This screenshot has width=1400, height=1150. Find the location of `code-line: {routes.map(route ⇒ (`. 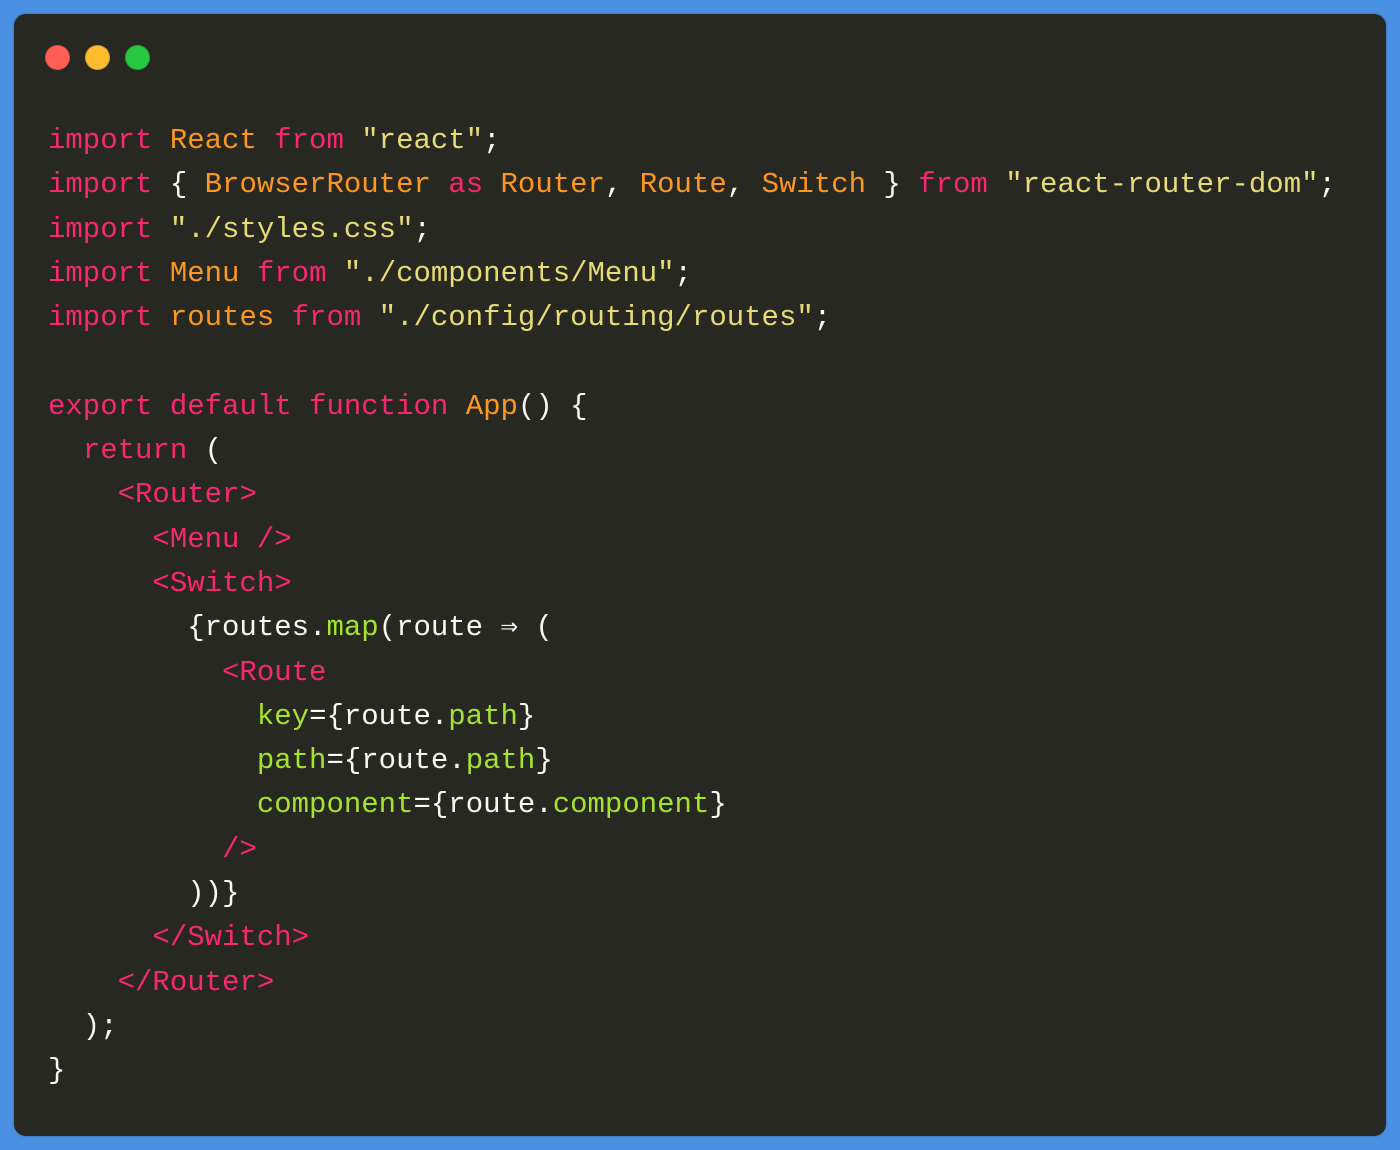

code-line: {routes.map(route ⇒ ( is located at coordinates (692, 628).